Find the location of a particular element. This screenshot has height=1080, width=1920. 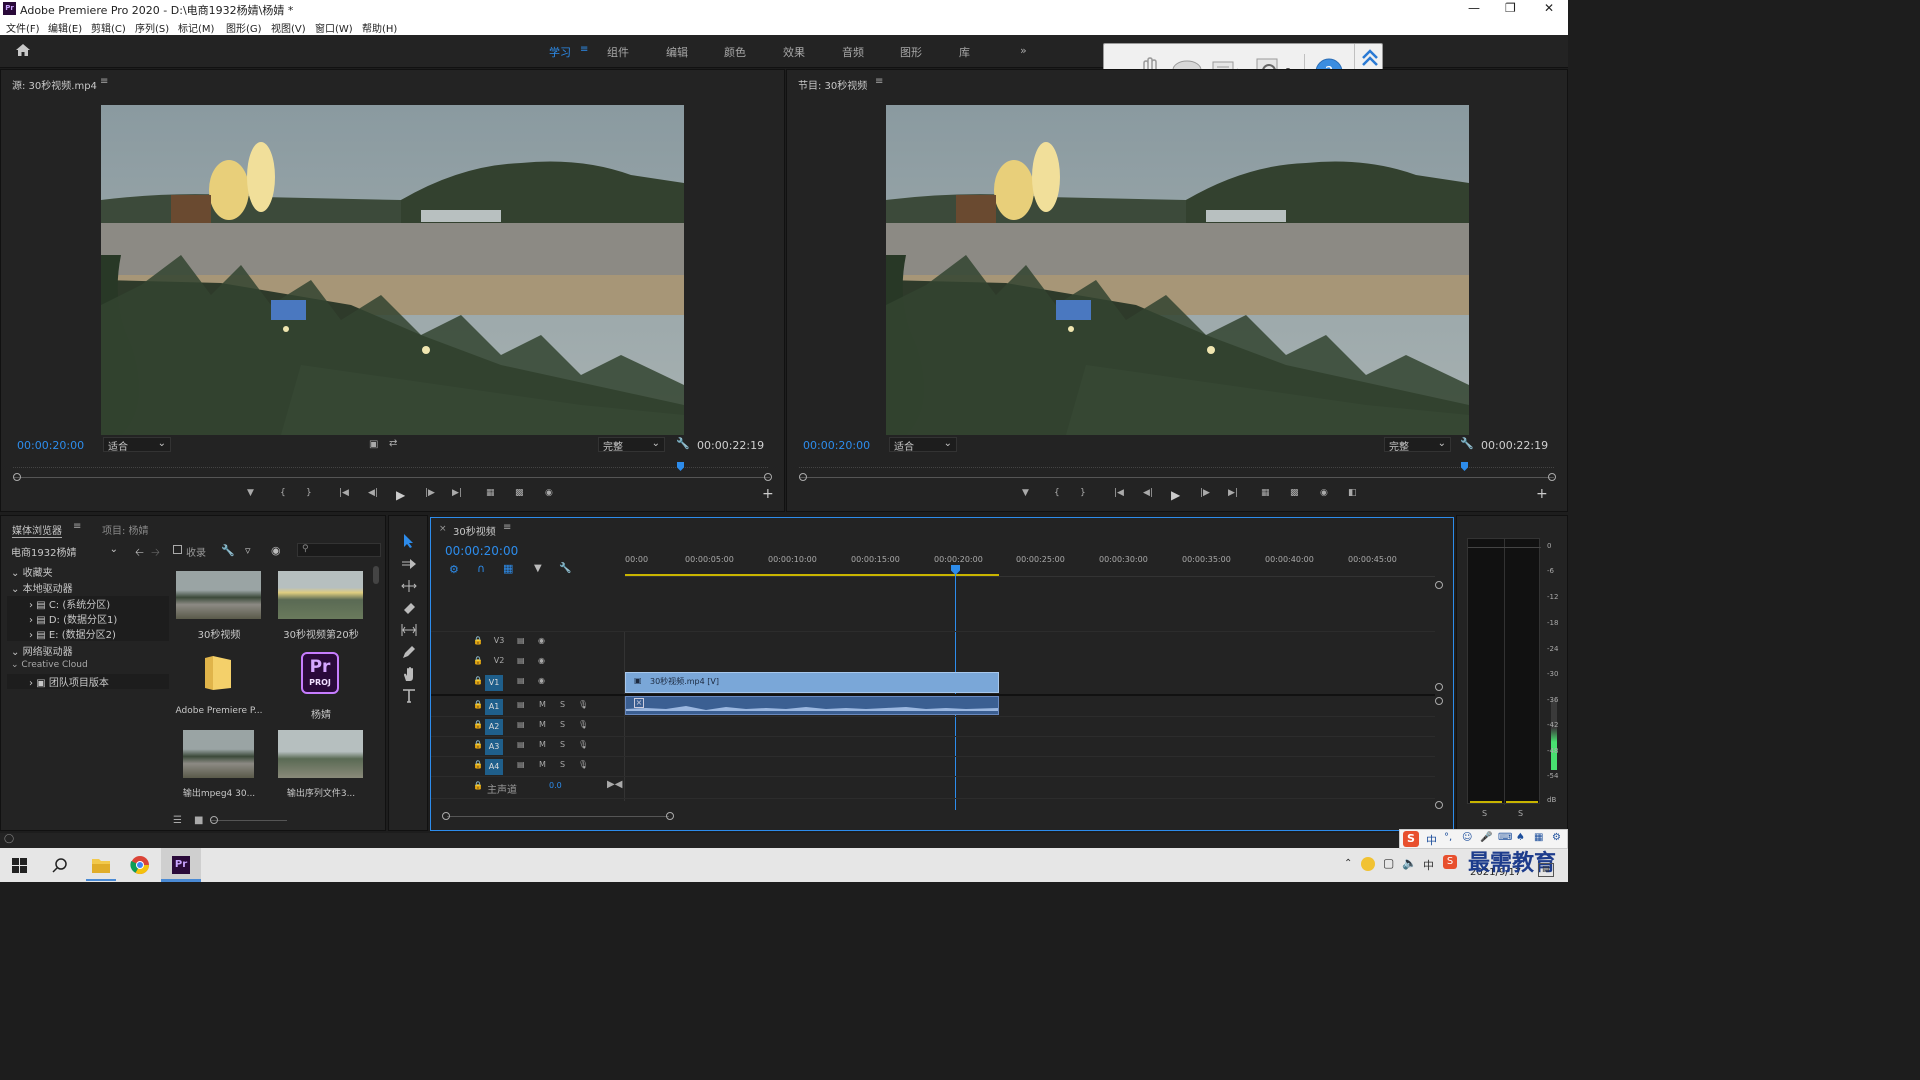

premiere-project-icon: Pr PROJ is located at coordinates (320, 673).